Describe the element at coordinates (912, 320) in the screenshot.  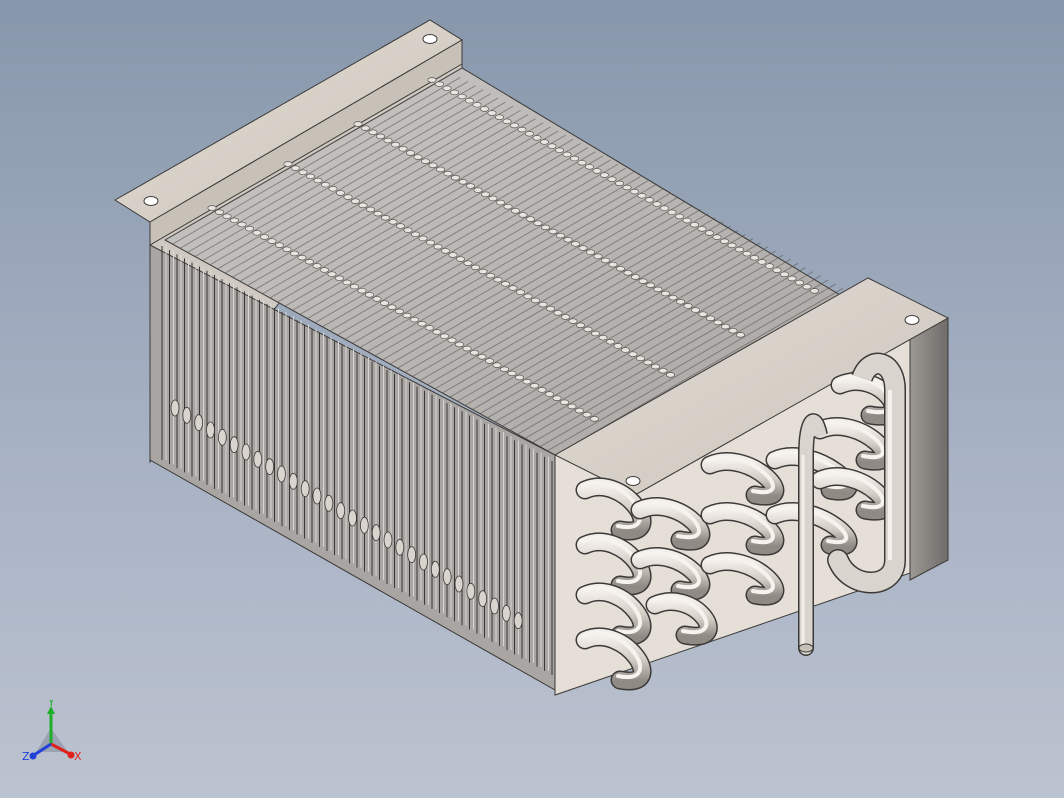
I see `mount-hole` at that location.